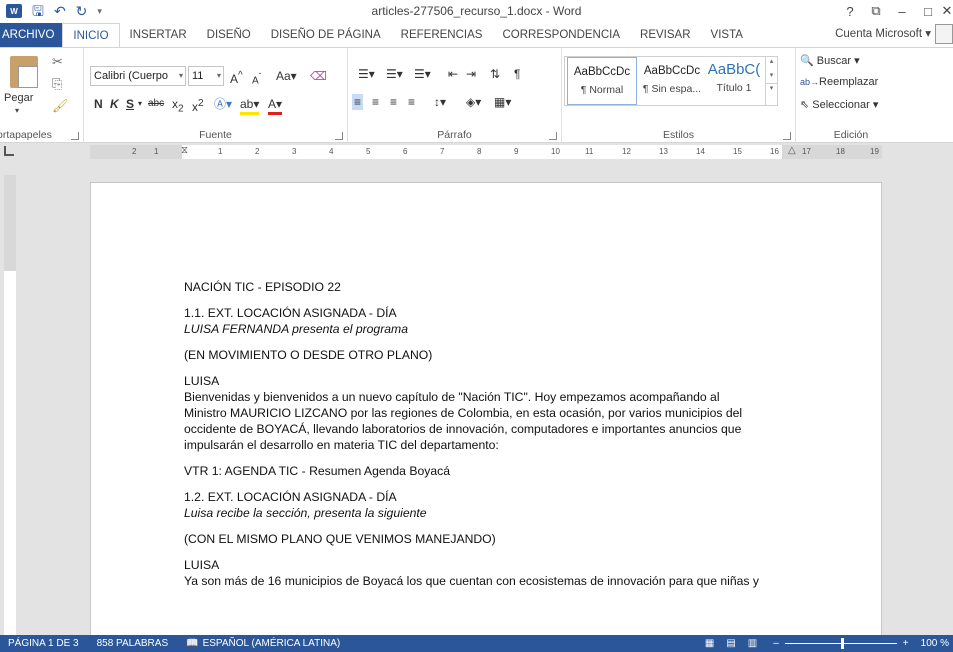 The height and width of the screenshot is (652, 953). I want to click on grow-font-icon: A^, so click(236, 77).